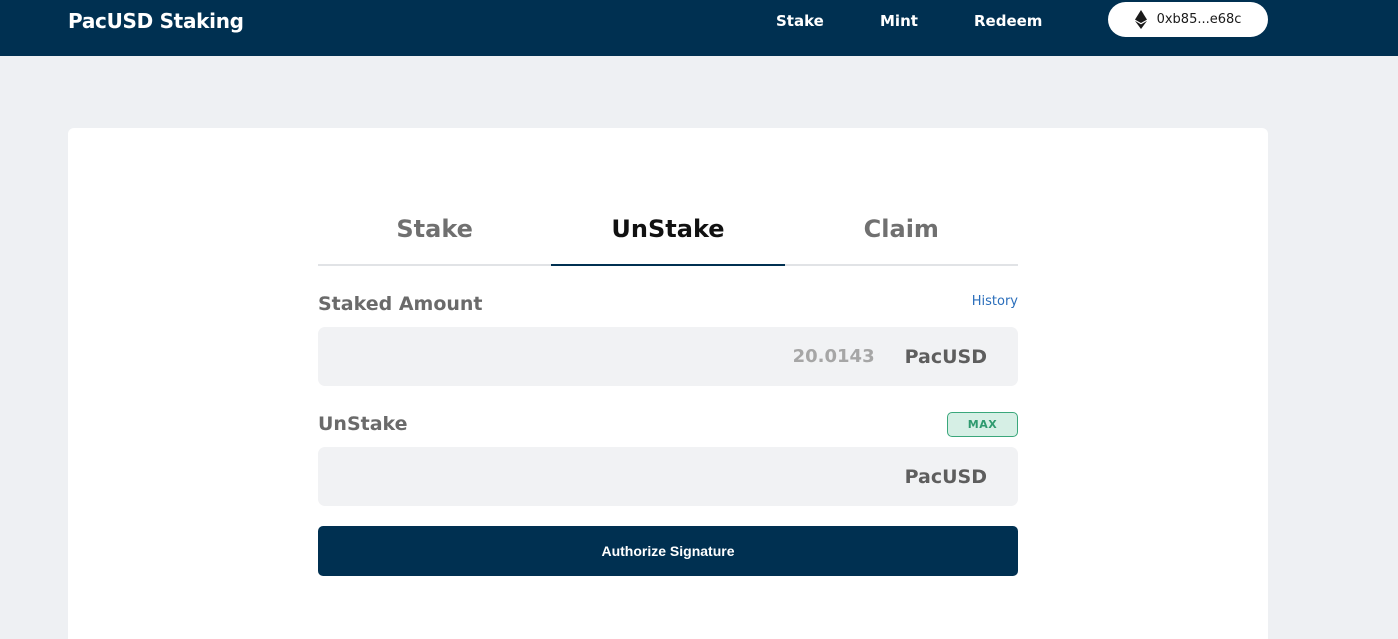 This screenshot has height=639, width=1398. I want to click on staked-amount-value: 20.0143, so click(833, 356).